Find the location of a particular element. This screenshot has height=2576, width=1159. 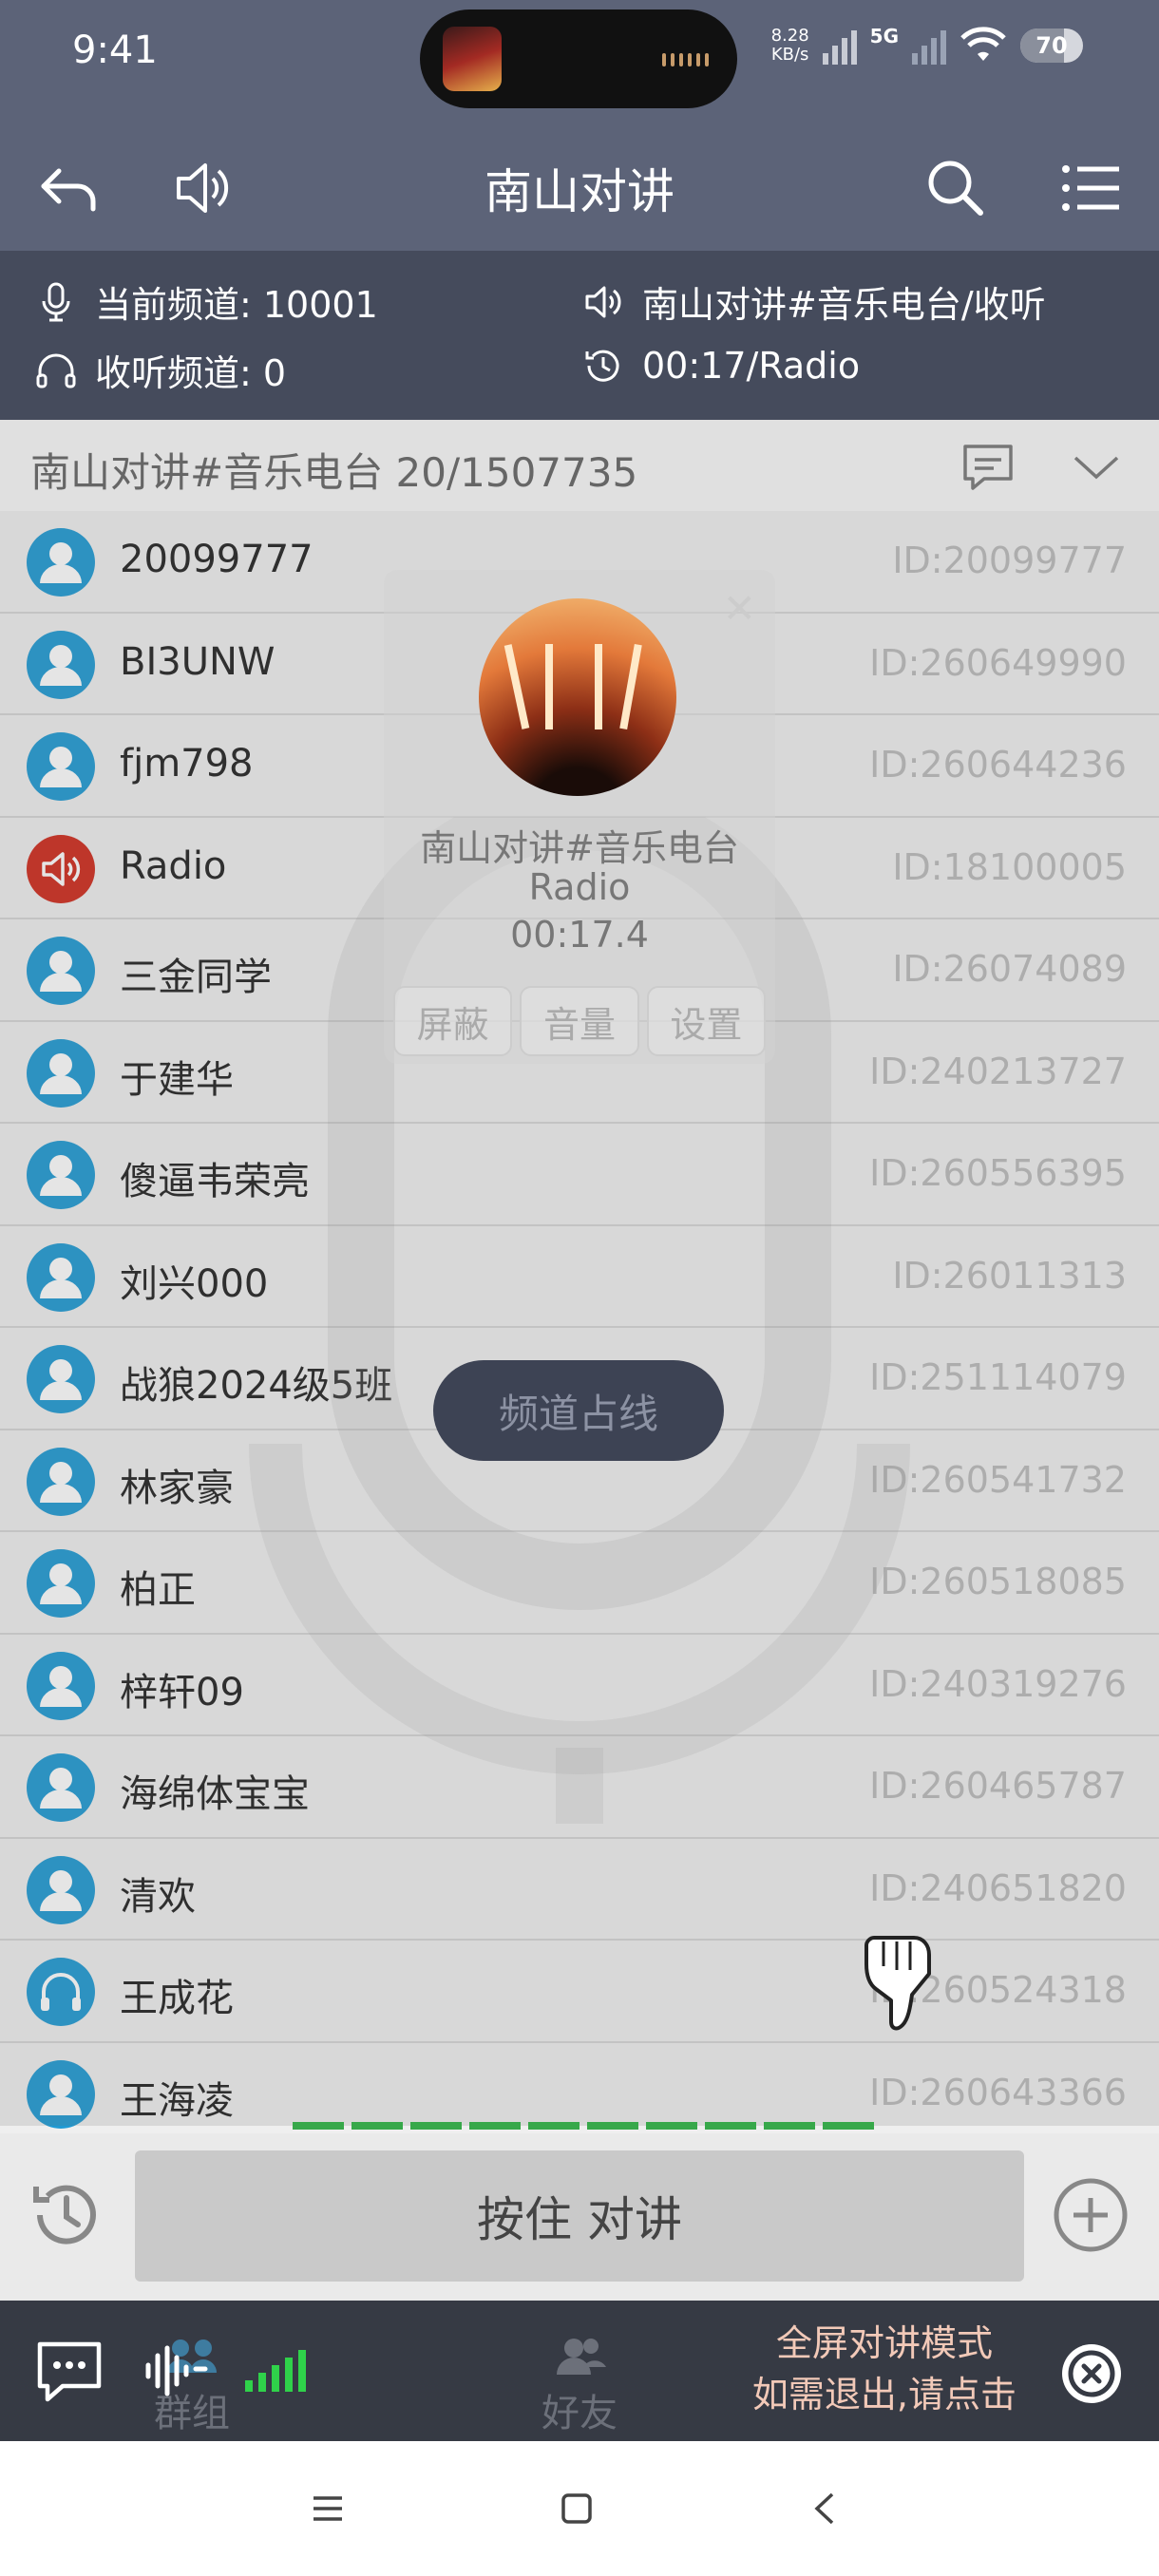

member-name: 王成花 is located at coordinates (177, 1998).